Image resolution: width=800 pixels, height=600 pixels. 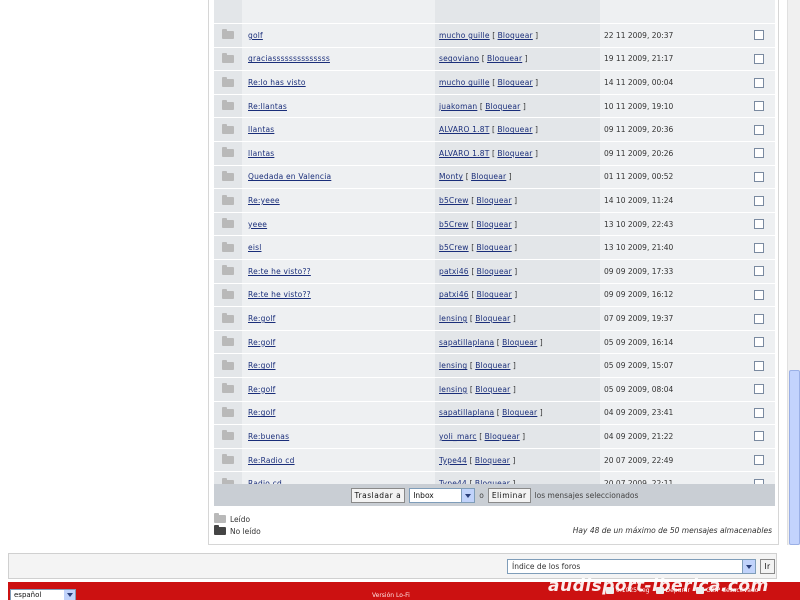 What do you see at coordinates (289, 176) in the screenshot?
I see `message-subject-link: Quedada en Valencia` at bounding box center [289, 176].